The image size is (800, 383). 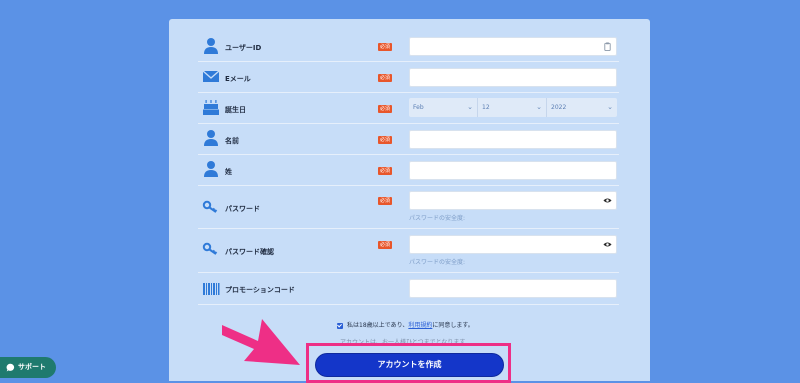 What do you see at coordinates (378, 325) in the screenshot?
I see `agreement-text-before: 私は18歳以上であり、` at bounding box center [378, 325].